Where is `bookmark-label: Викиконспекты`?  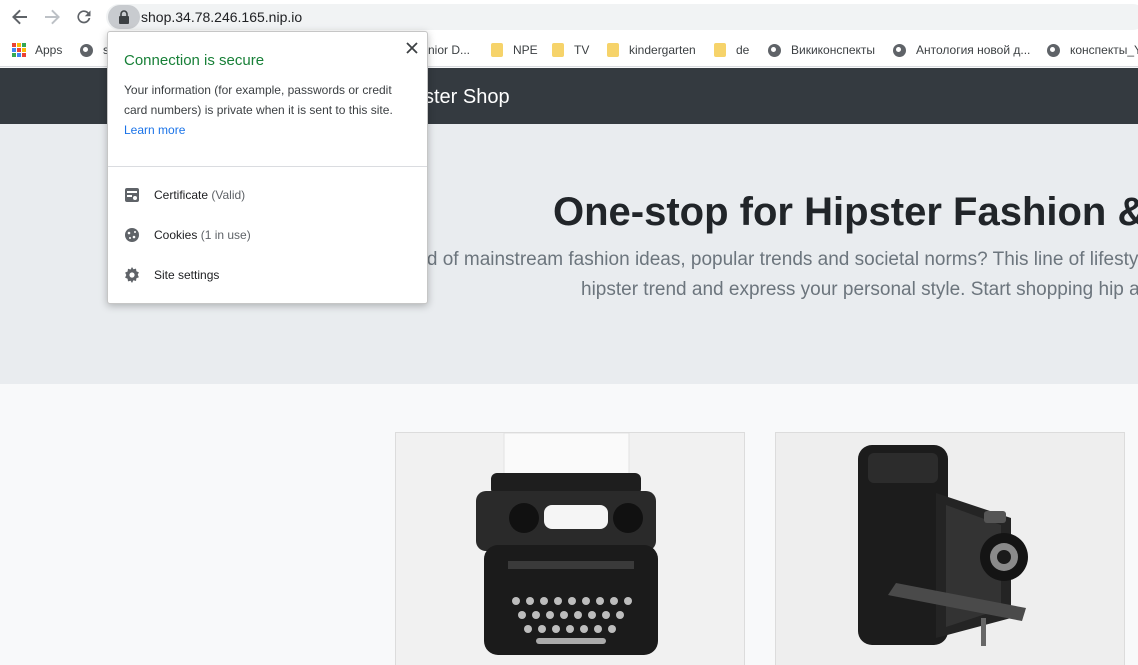 bookmark-label: Викиконспекты is located at coordinates (833, 50).